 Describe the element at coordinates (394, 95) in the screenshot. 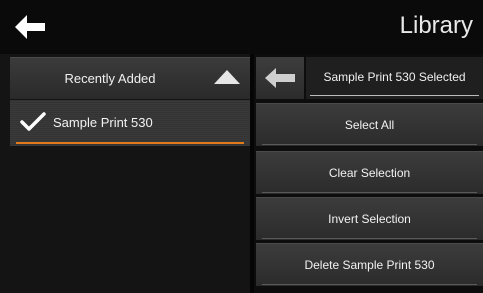

I see `selection-status-underline` at that location.